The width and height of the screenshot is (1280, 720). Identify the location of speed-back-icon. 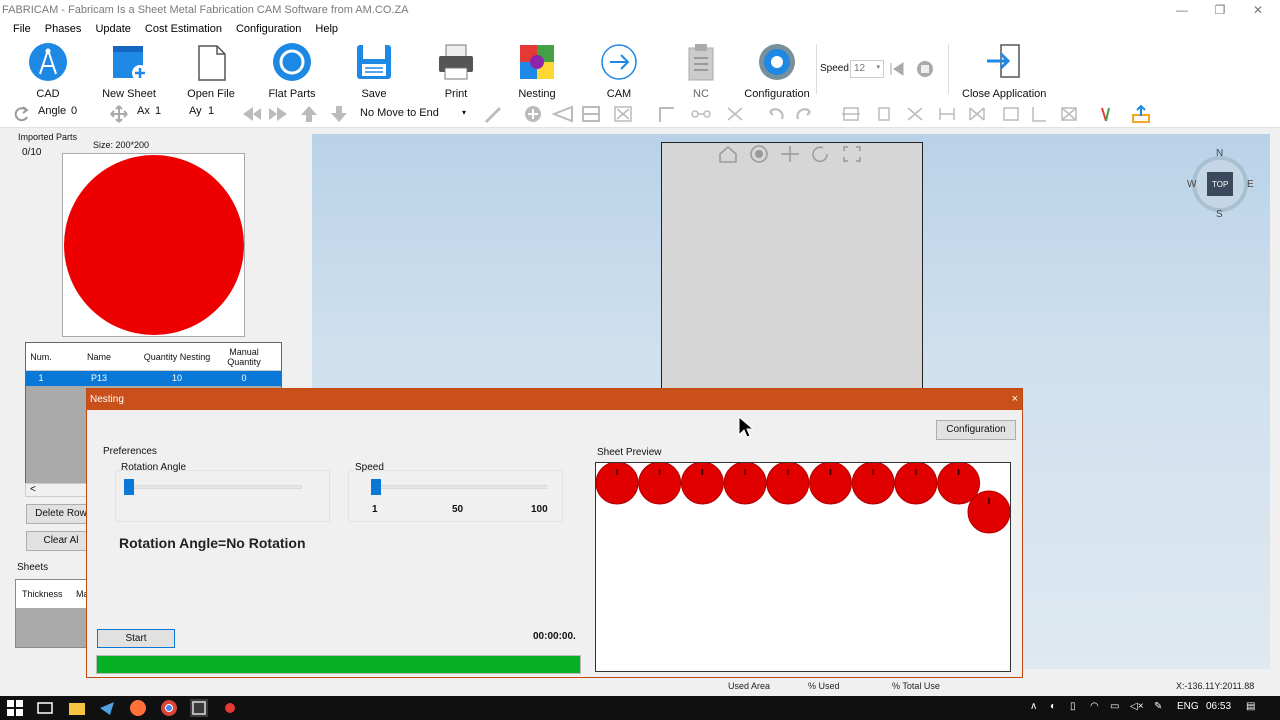
(897, 69).